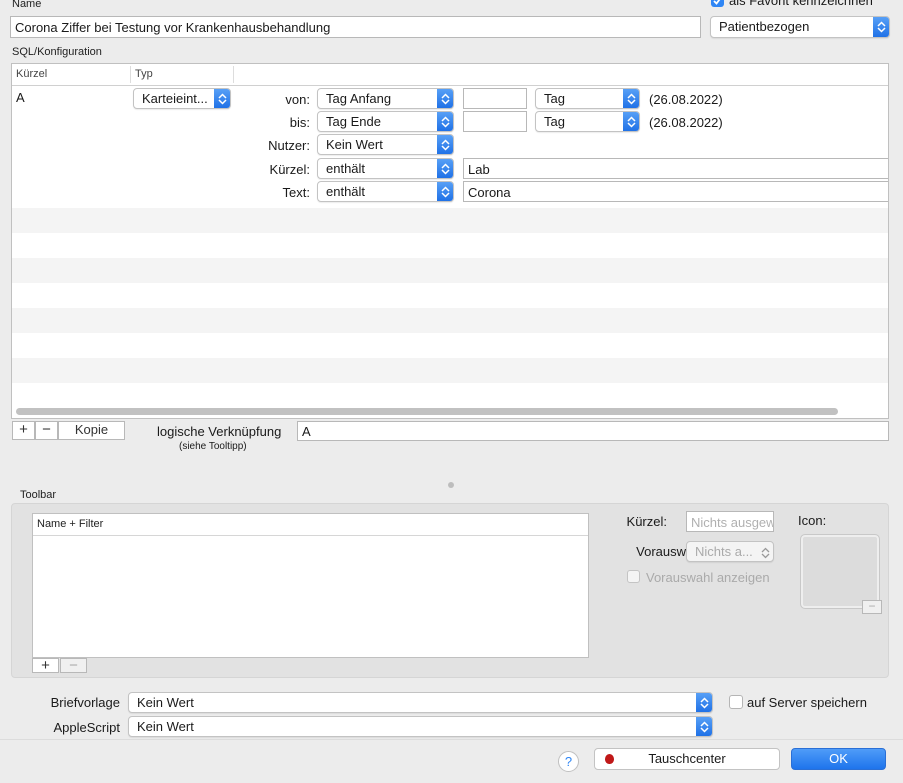 The image size is (903, 783). I want to click on row-kuerzel: A, so click(20, 97).